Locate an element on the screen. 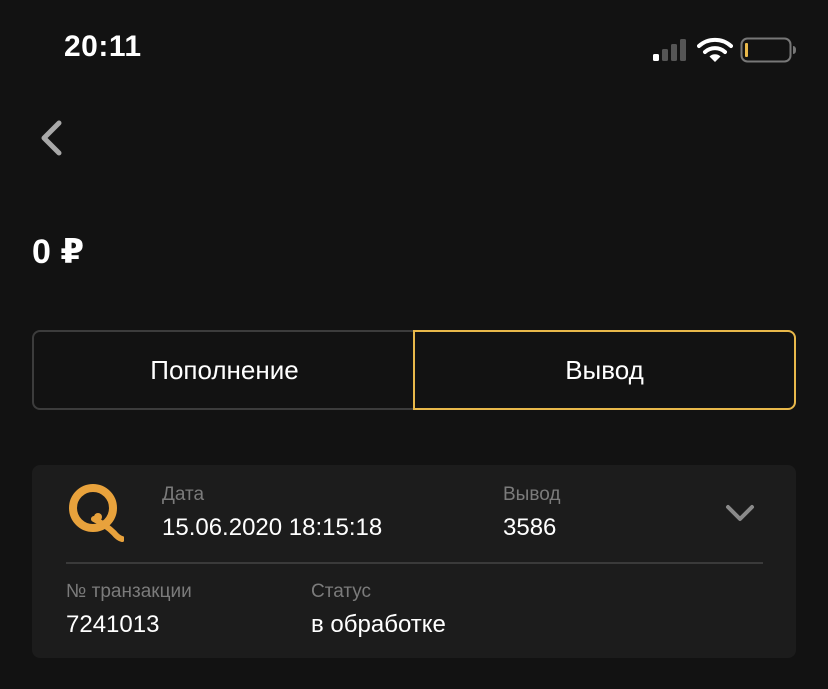 This screenshot has width=828, height=689. tab-deposit: Пополнение is located at coordinates (223, 370).